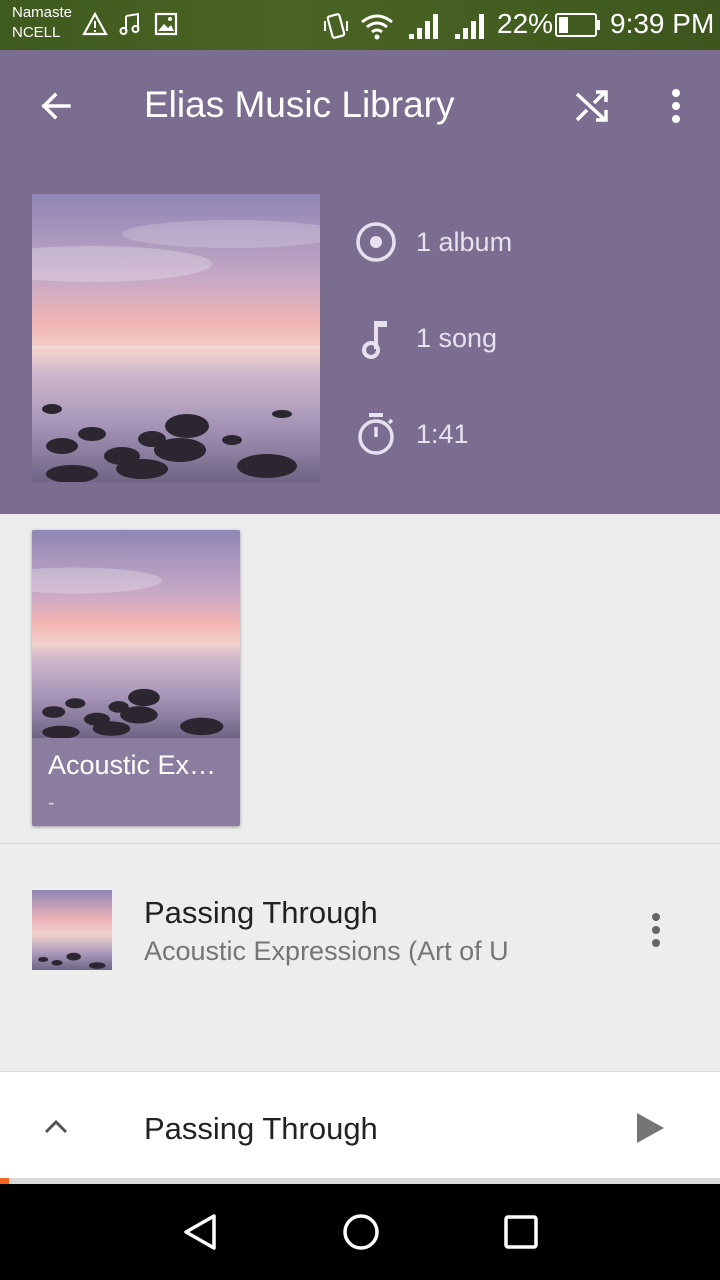 The height and width of the screenshot is (1280, 720). What do you see at coordinates (376, 434) in the screenshot?
I see `timer-icon` at bounding box center [376, 434].